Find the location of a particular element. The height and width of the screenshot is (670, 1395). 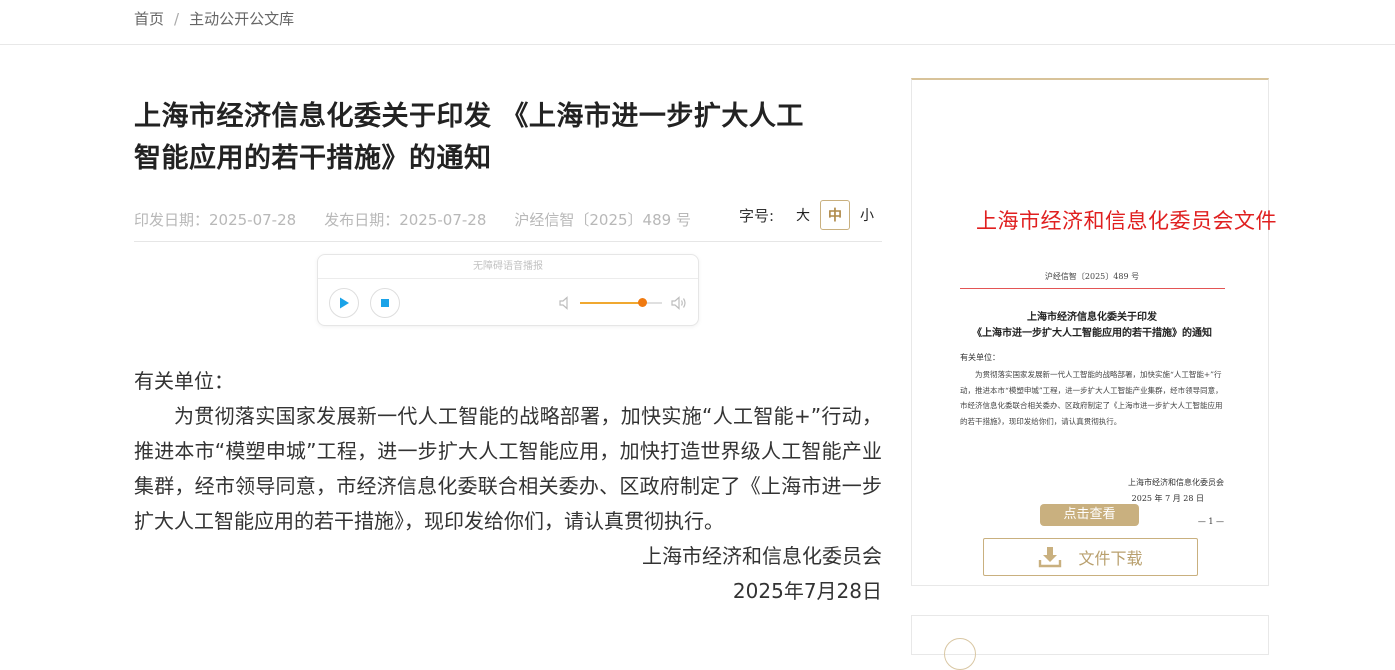

font-size-medium-button: 中 is located at coordinates (835, 215).